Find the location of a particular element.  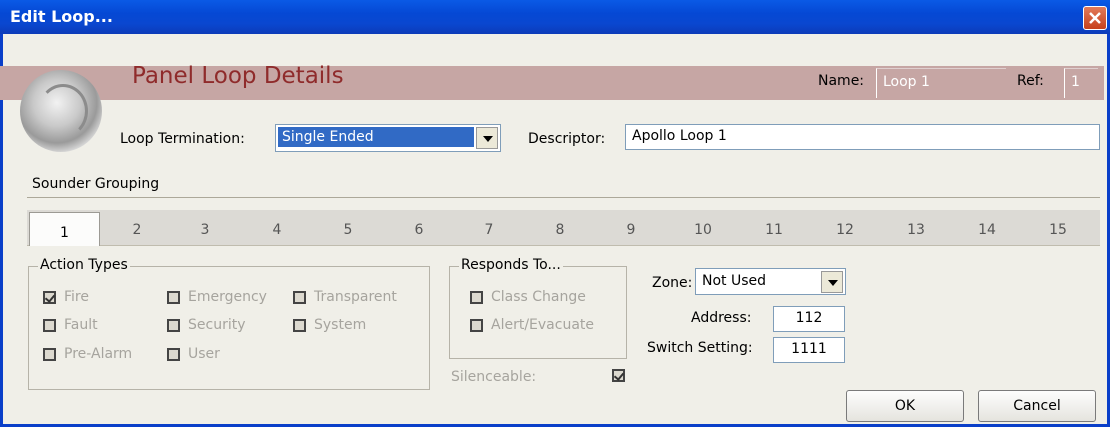

name-field: Loop 1 is located at coordinates (941, 83).